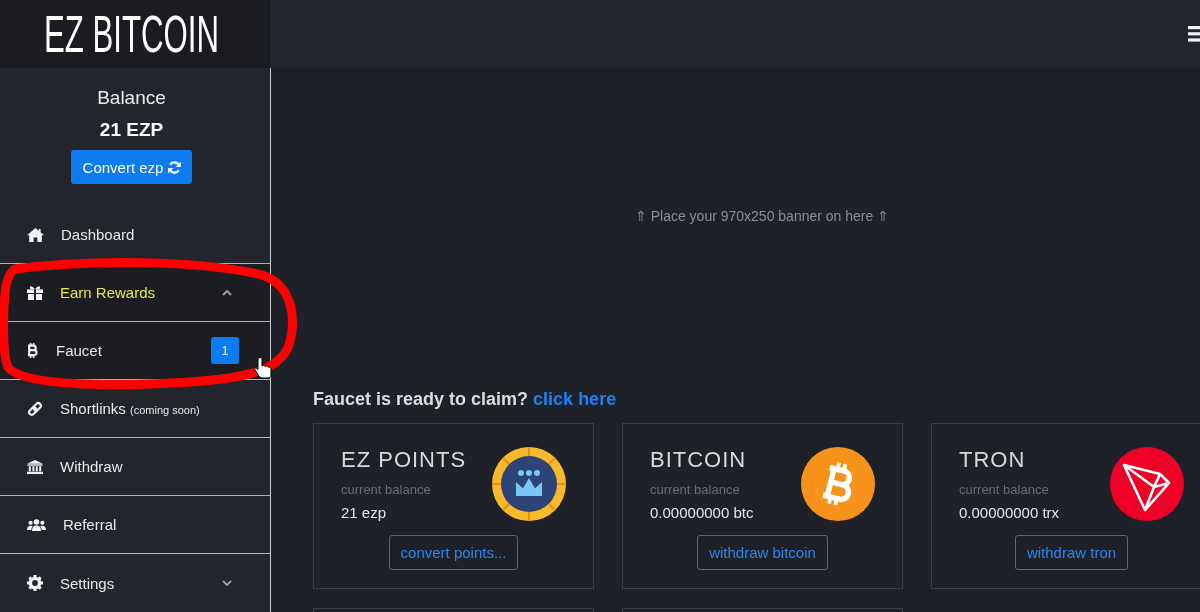 The height and width of the screenshot is (612, 1200). Describe the element at coordinates (35, 583) in the screenshot. I see `gear-icon` at that location.